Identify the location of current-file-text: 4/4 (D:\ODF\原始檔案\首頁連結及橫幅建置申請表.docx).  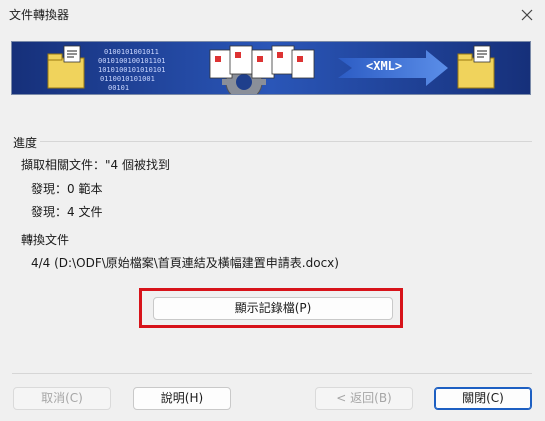
(185, 263).